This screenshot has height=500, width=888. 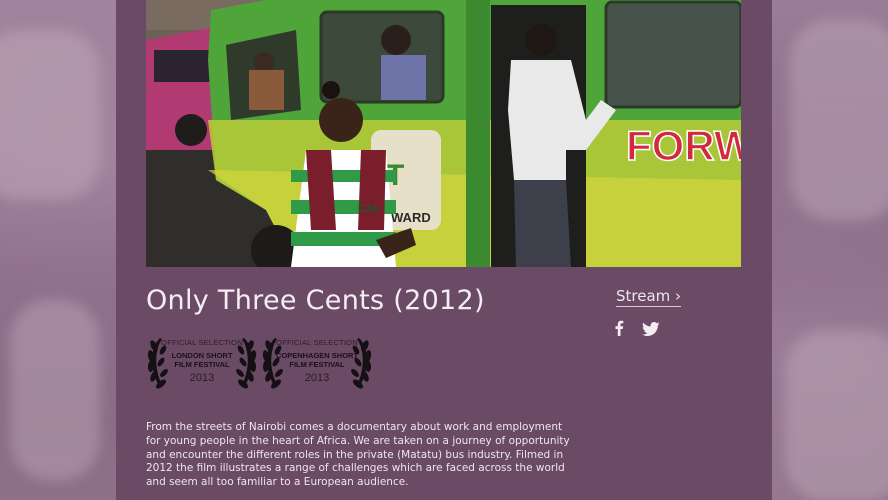 What do you see at coordinates (649, 297) in the screenshot?
I see `stream-link: Stream ›` at bounding box center [649, 297].